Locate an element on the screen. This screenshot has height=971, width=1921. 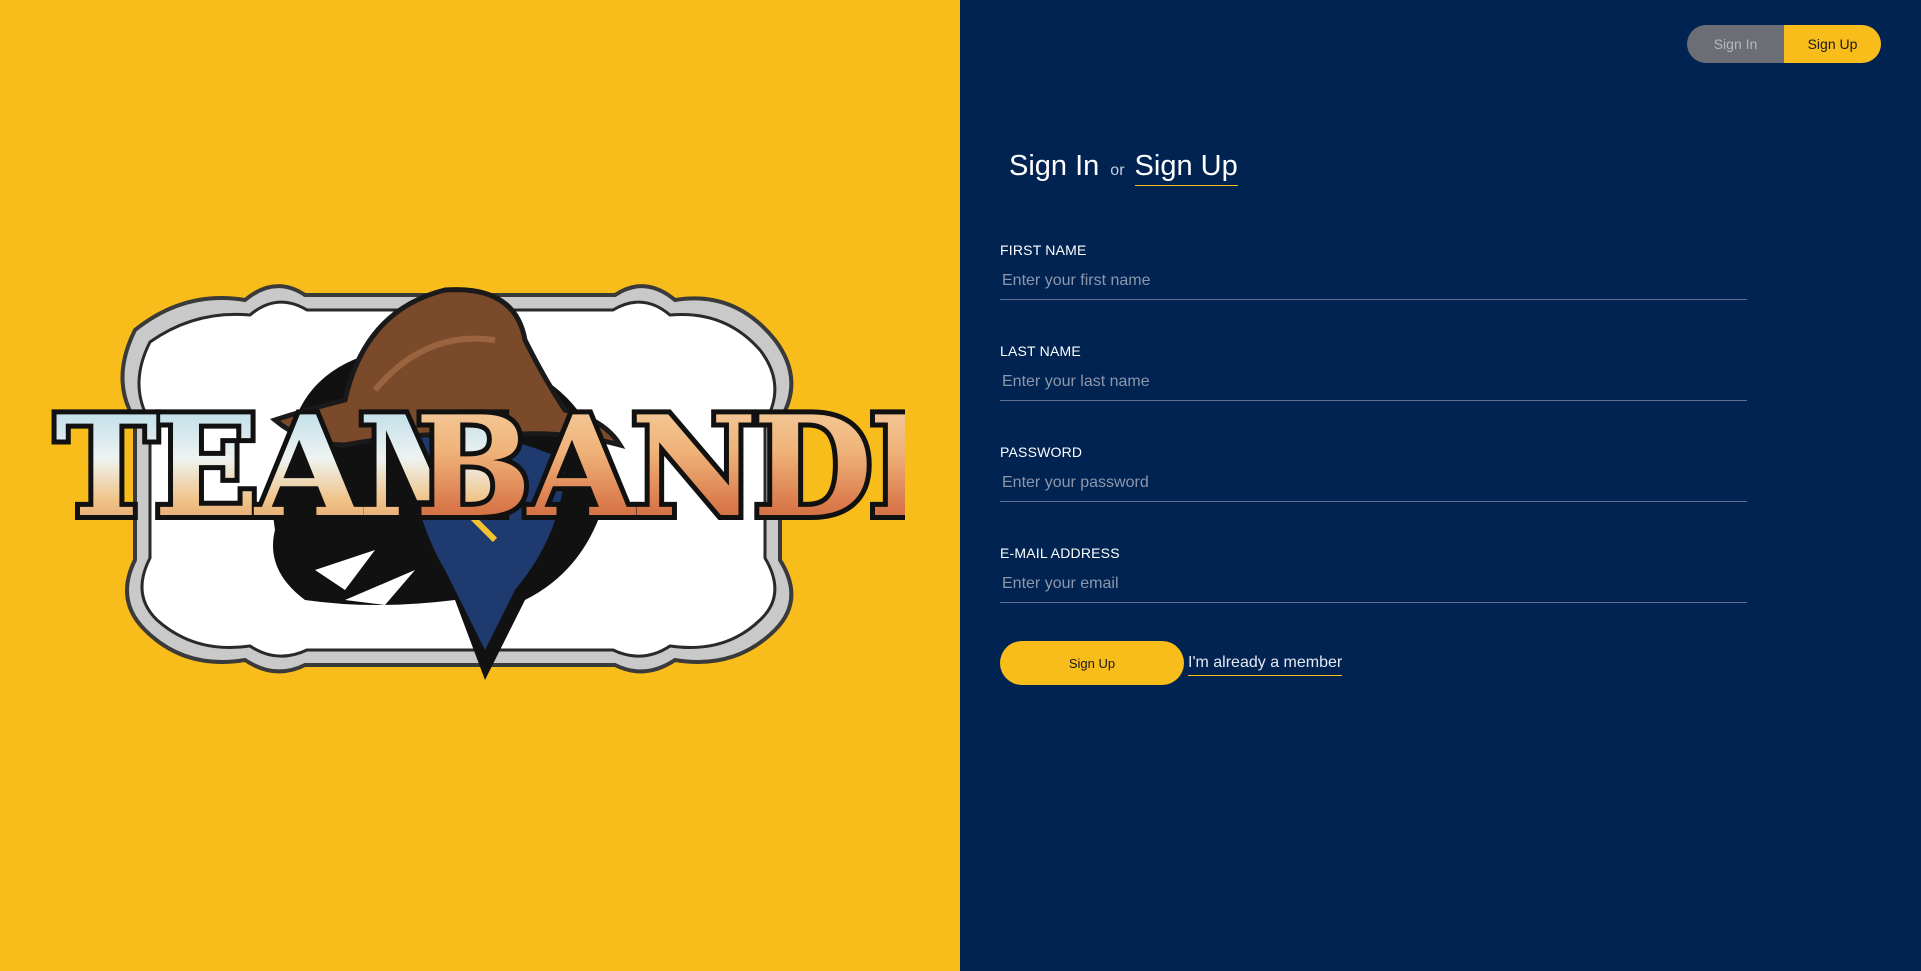
logo-wordmark-bandit: BANDIT is located at coordinates (660, 466).